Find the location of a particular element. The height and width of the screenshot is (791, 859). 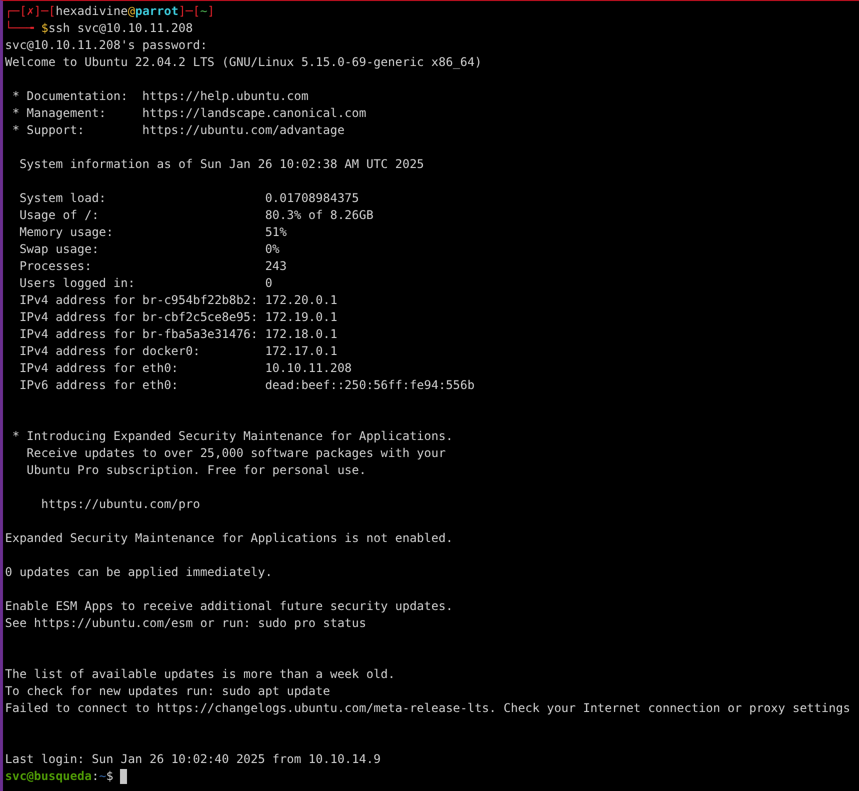

output-line: Expanded Security Maintenance for Applications is not enabled. is located at coordinates (229, 538).